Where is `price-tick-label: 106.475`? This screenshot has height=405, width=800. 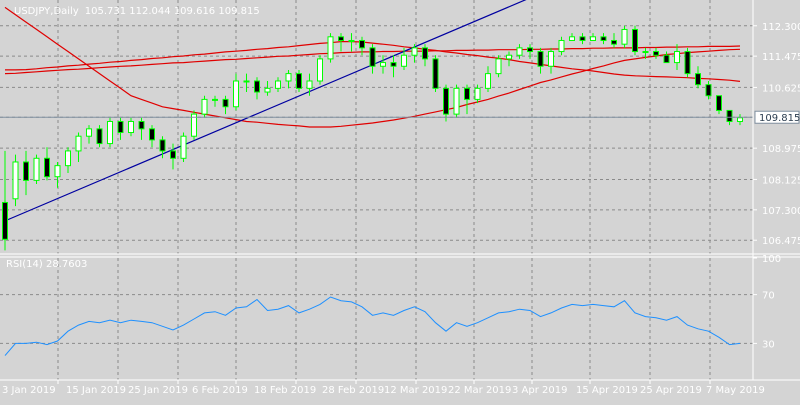
price-tick-label: 106.475 is located at coordinates (781, 241).